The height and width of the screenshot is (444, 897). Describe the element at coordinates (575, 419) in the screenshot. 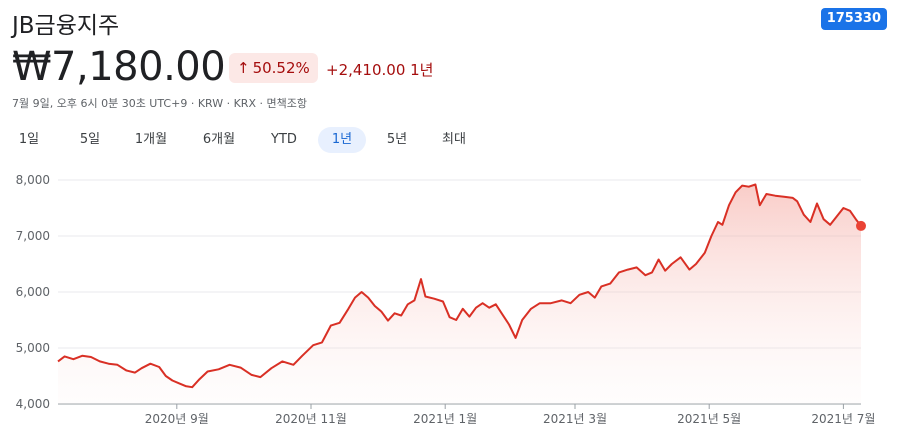

I see `x-tick-label: 2021년 3월` at that location.